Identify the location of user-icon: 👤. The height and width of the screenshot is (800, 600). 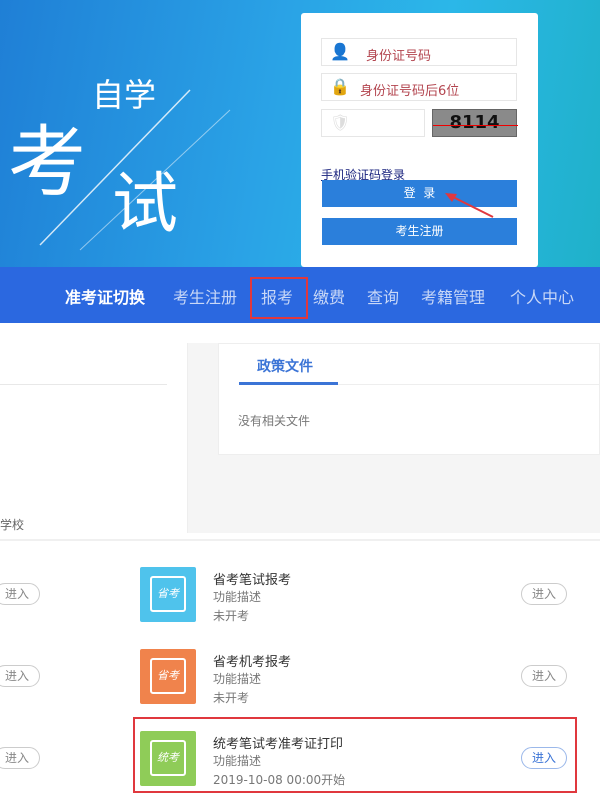
(340, 51).